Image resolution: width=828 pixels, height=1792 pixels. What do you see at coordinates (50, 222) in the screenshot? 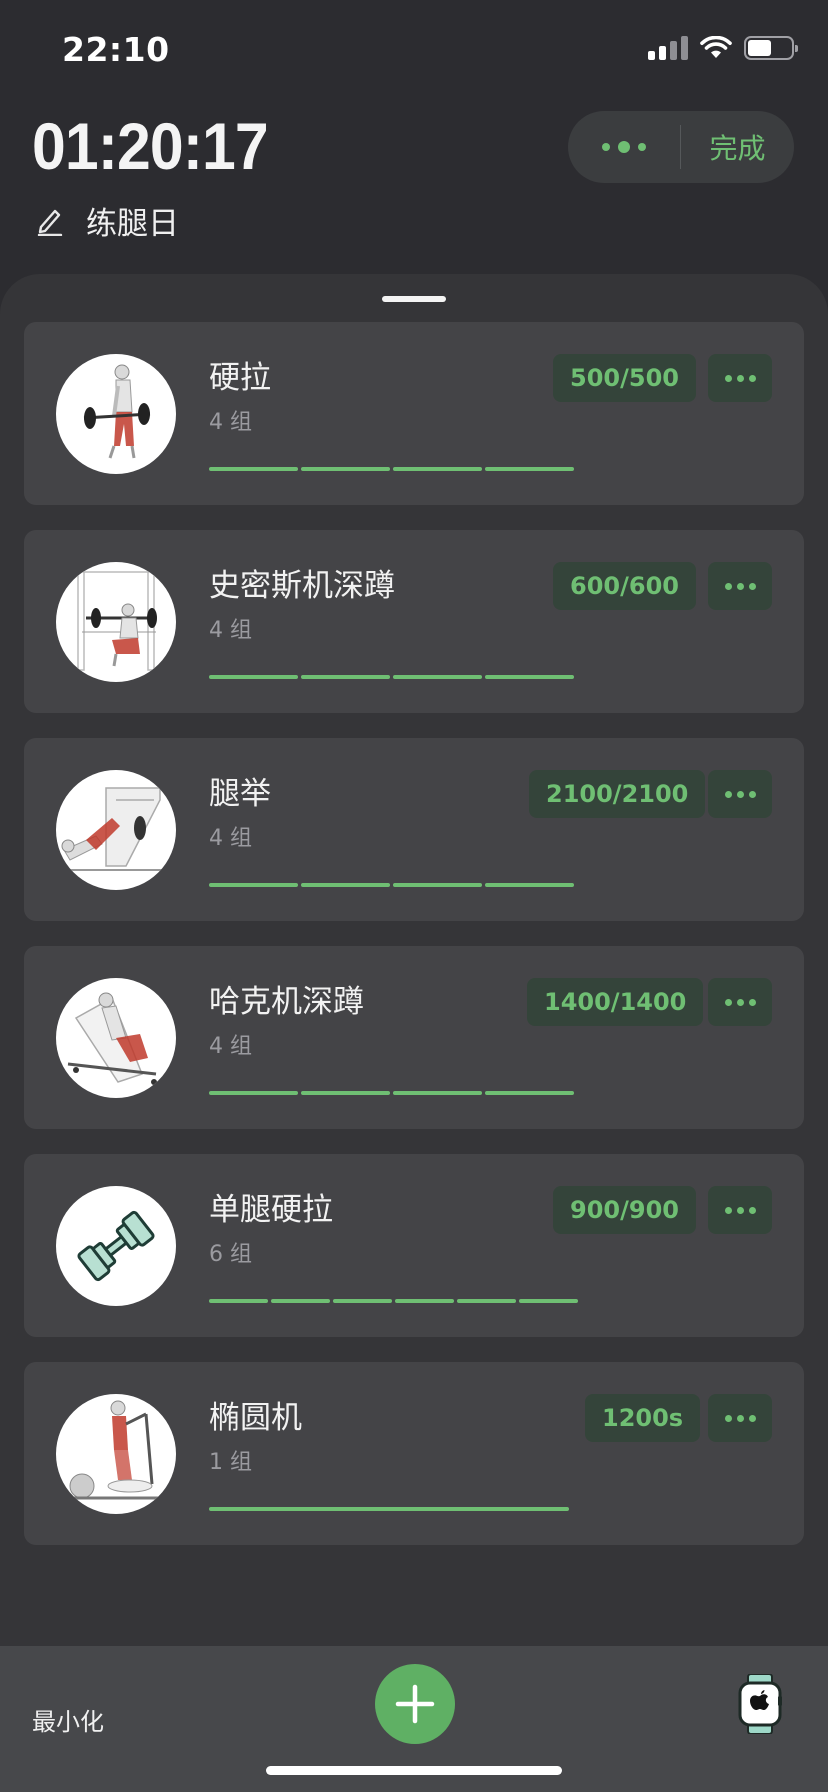
I see `edit-pencil-icon` at bounding box center [50, 222].